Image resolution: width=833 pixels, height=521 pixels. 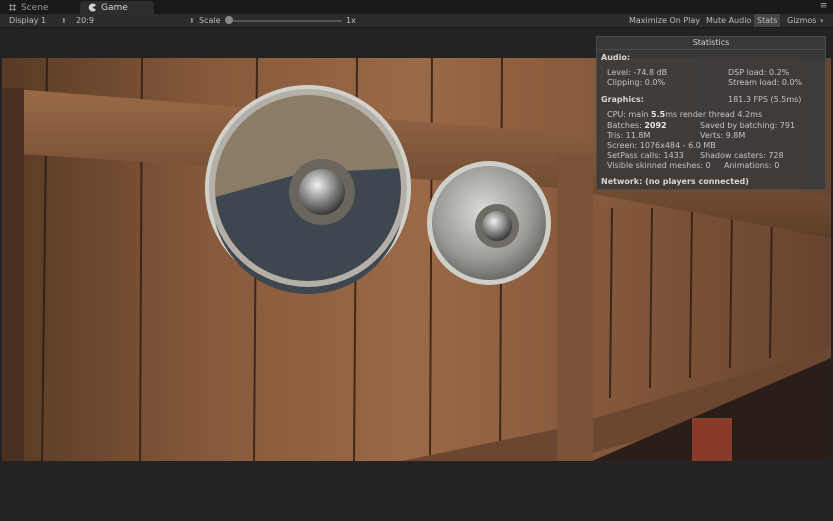 What do you see at coordinates (822, 20) in the screenshot?
I see `gizmos-dropdown-arrow-icon: ▾` at bounding box center [822, 20].